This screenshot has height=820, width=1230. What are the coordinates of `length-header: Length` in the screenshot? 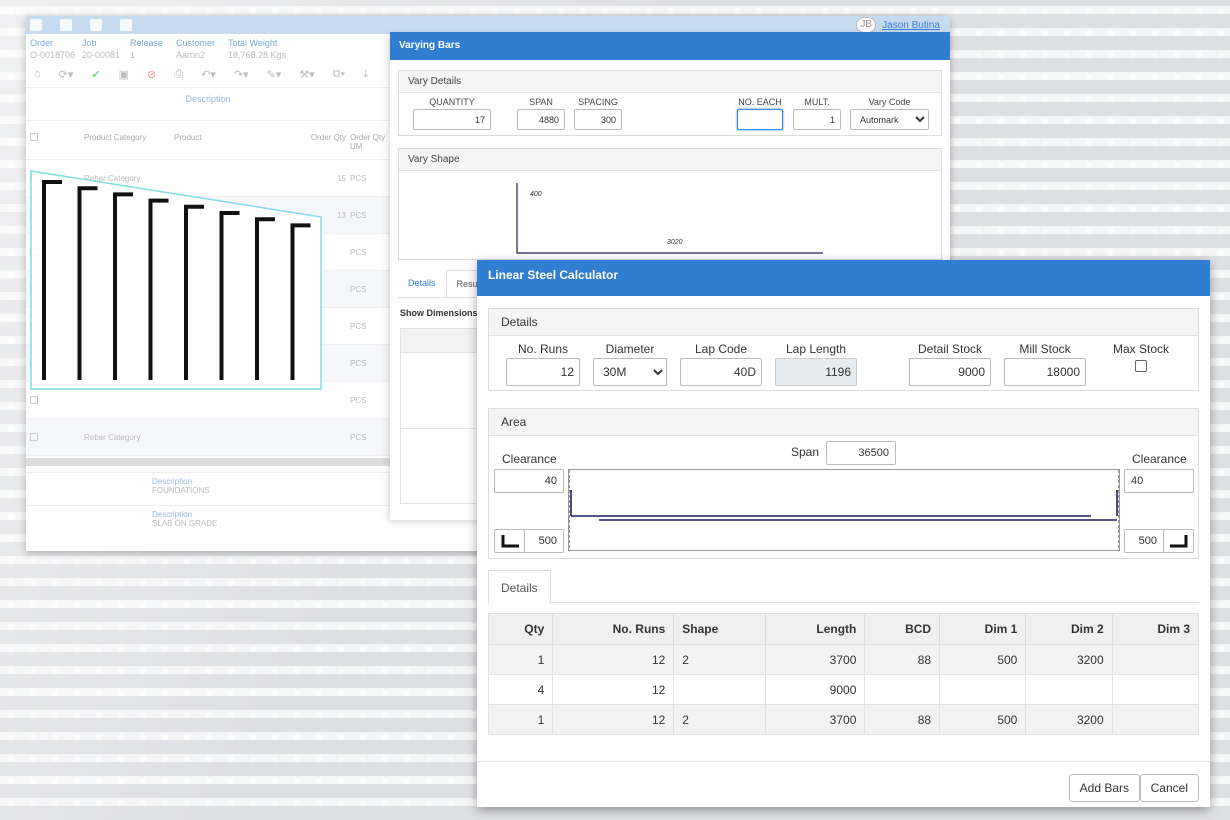 It's located at (815, 629).